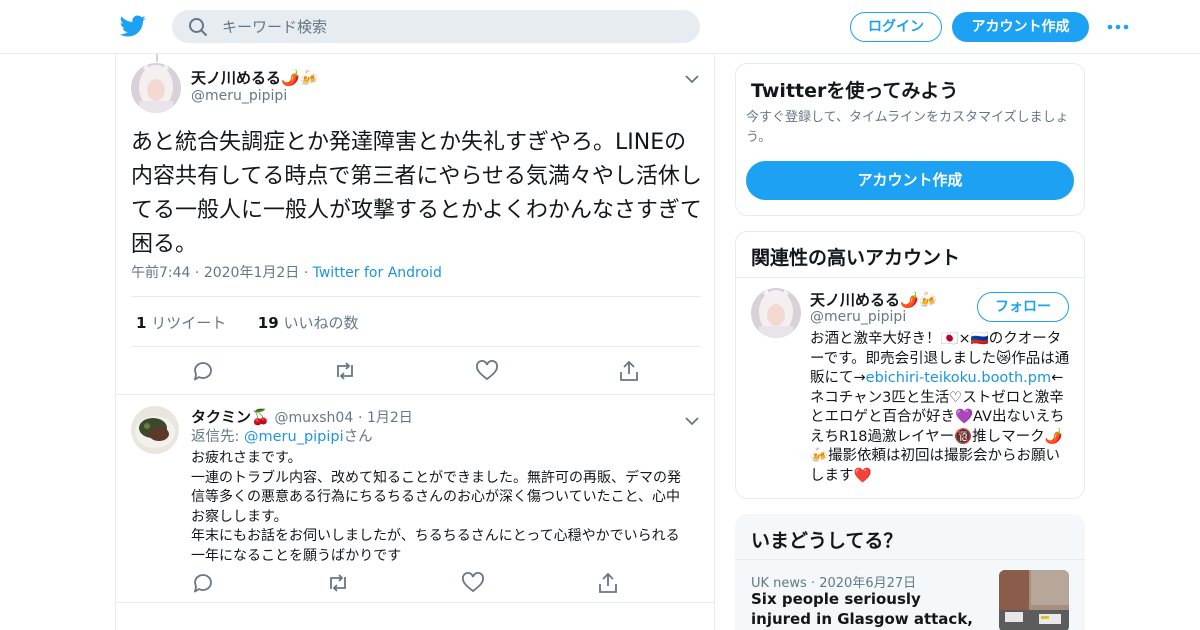  I want to click on tweet-timestamp: 午前7:44 · 2020年1月2日 · Twitter for Android, so click(286, 272).